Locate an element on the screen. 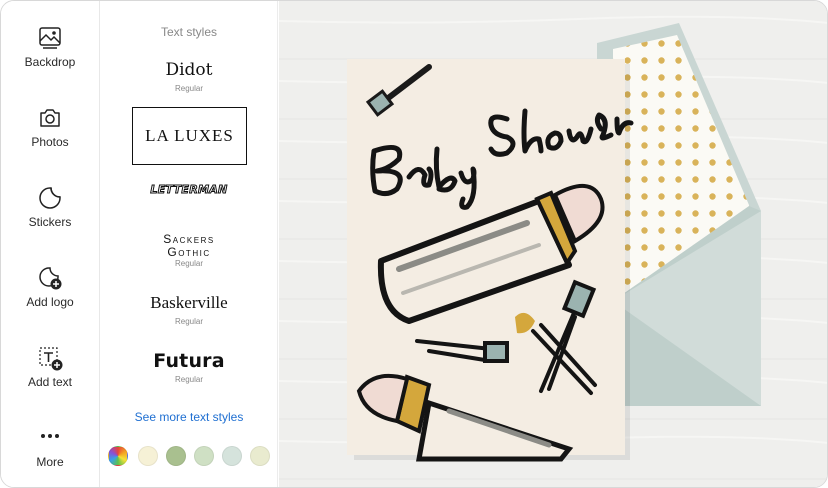  see-more-text-styles-link: See more text styles is located at coordinates (189, 417).